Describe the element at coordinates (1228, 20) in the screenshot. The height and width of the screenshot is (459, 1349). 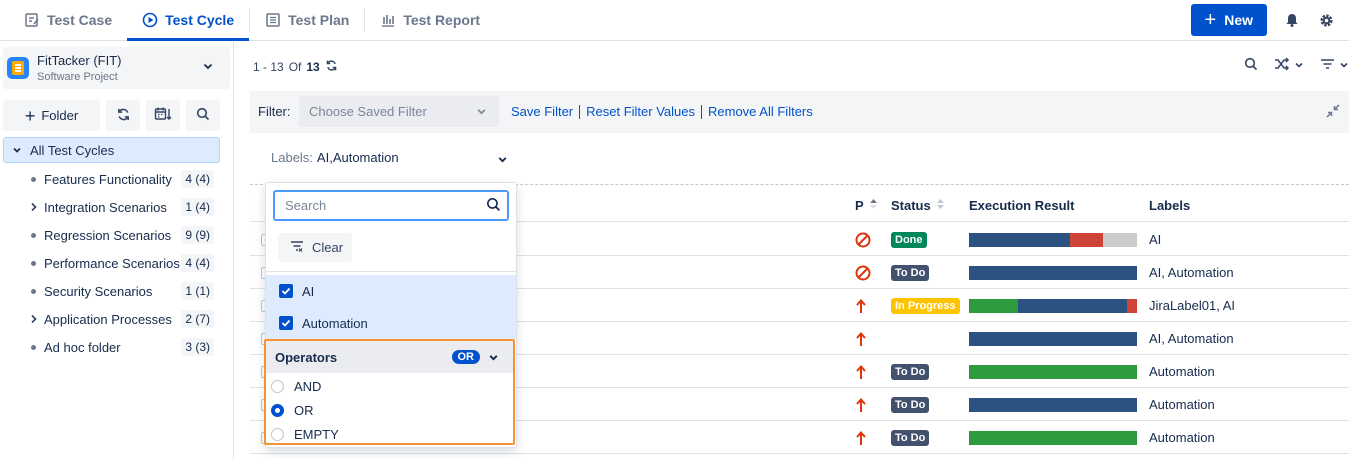
I see `new-button: + New` at that location.